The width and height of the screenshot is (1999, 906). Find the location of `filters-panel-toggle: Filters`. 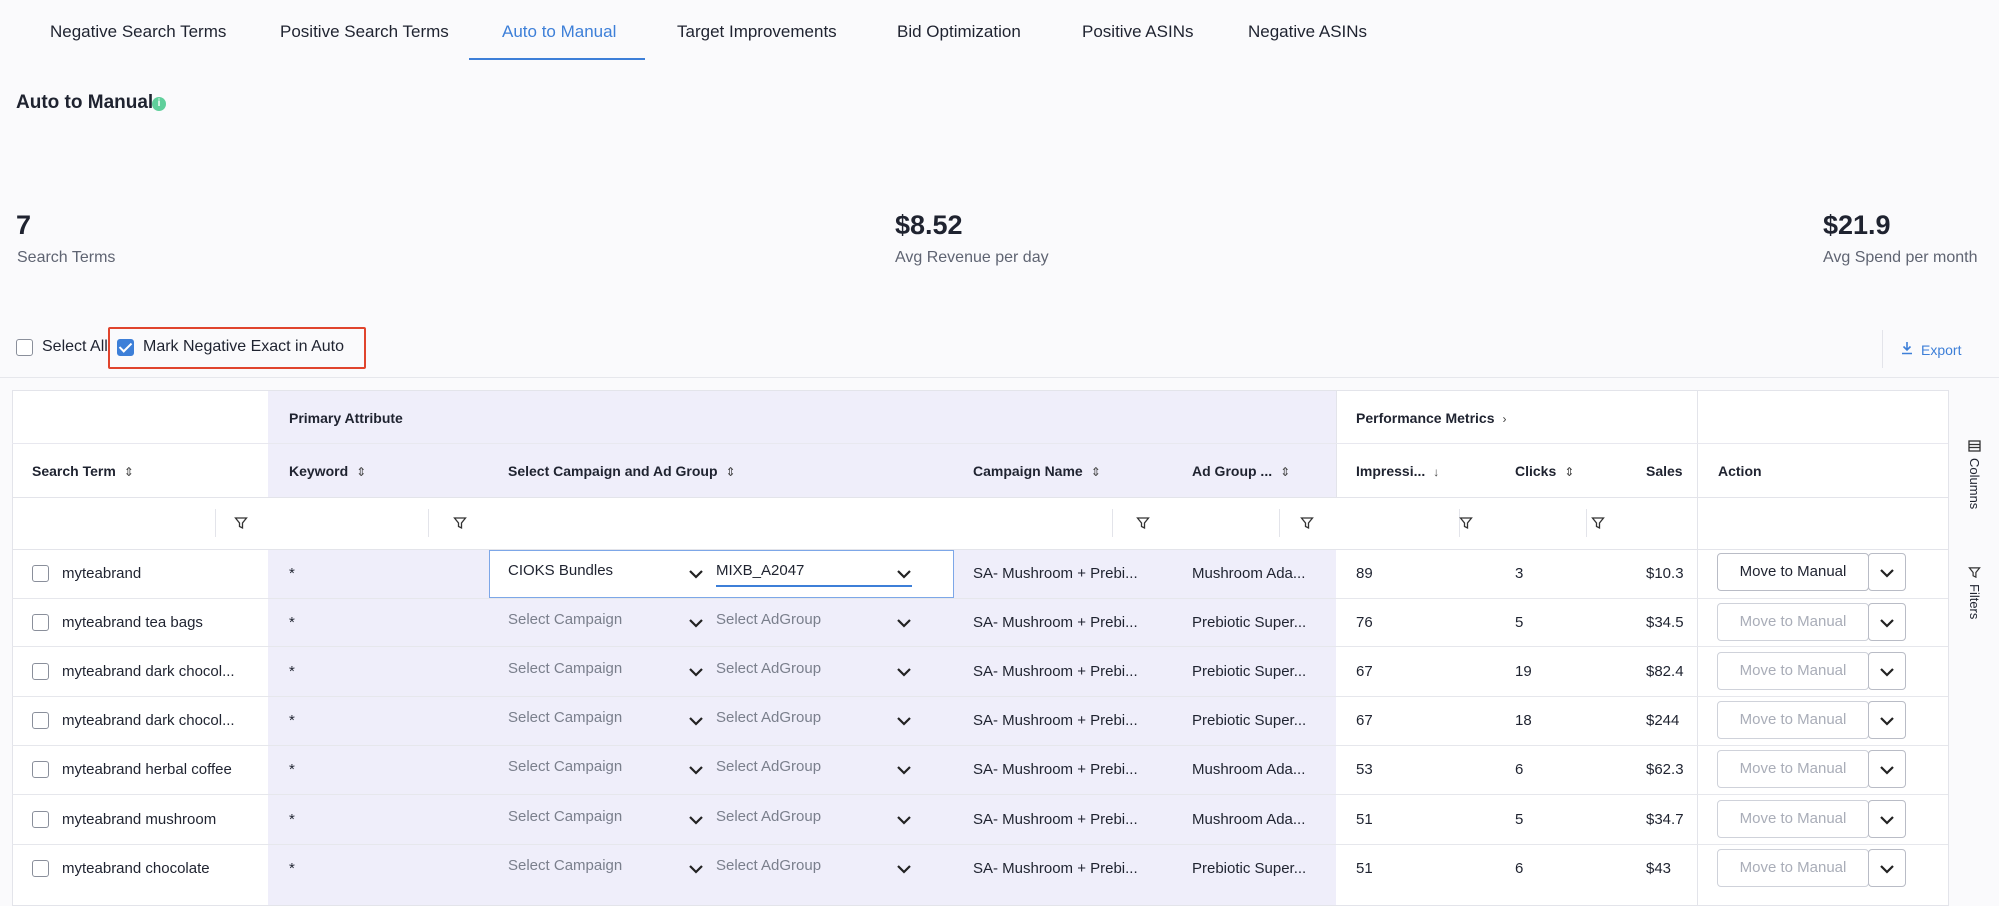

filters-panel-toggle: Filters is located at coordinates (1975, 601).